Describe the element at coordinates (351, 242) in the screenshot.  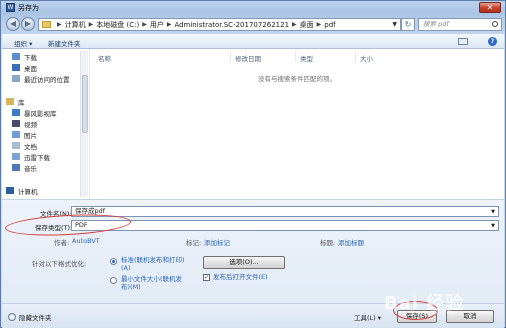
I see `add-title-link: 添加标题` at that location.